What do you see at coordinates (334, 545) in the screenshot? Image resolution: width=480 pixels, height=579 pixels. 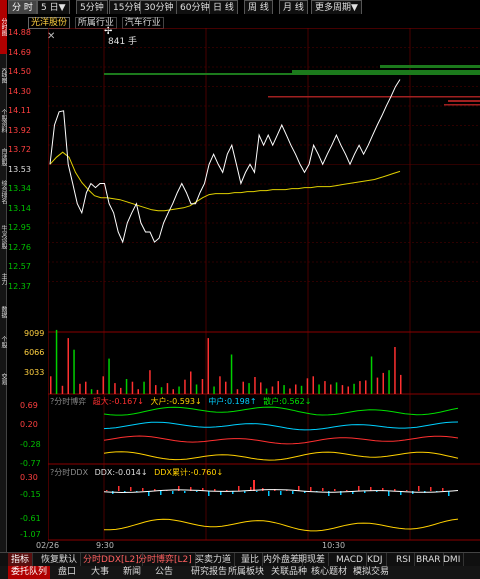 I see `time-tick-label: 10:30` at bounding box center [334, 545].